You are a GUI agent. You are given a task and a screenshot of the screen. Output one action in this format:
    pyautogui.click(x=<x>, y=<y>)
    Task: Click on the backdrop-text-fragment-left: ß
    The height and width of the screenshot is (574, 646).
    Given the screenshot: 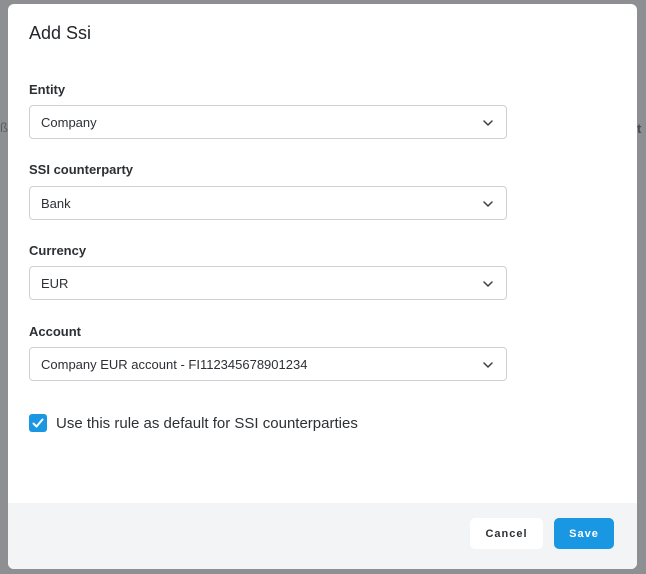 What is the action you would take?
    pyautogui.click(x=4, y=127)
    